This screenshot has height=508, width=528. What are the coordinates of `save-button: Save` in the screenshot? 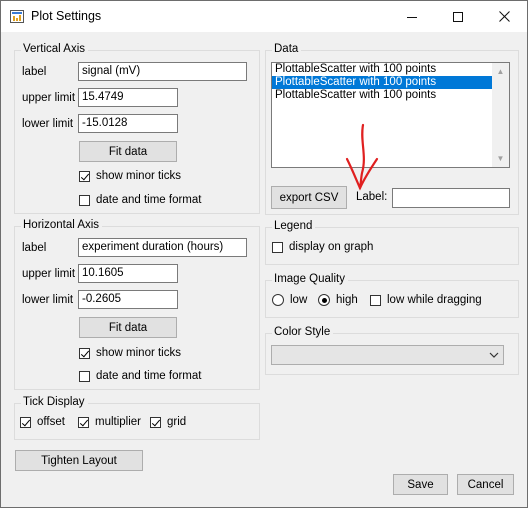 It's located at (420, 484).